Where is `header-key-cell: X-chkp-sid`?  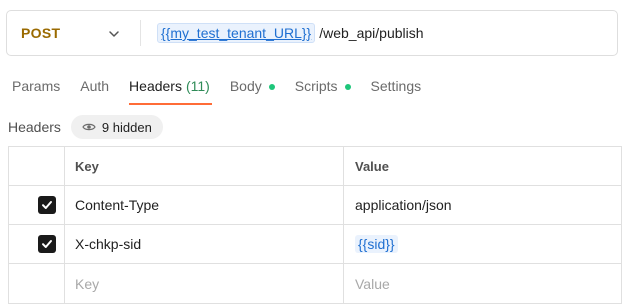
header-key-cell: X-chkp-sid is located at coordinates (204, 244).